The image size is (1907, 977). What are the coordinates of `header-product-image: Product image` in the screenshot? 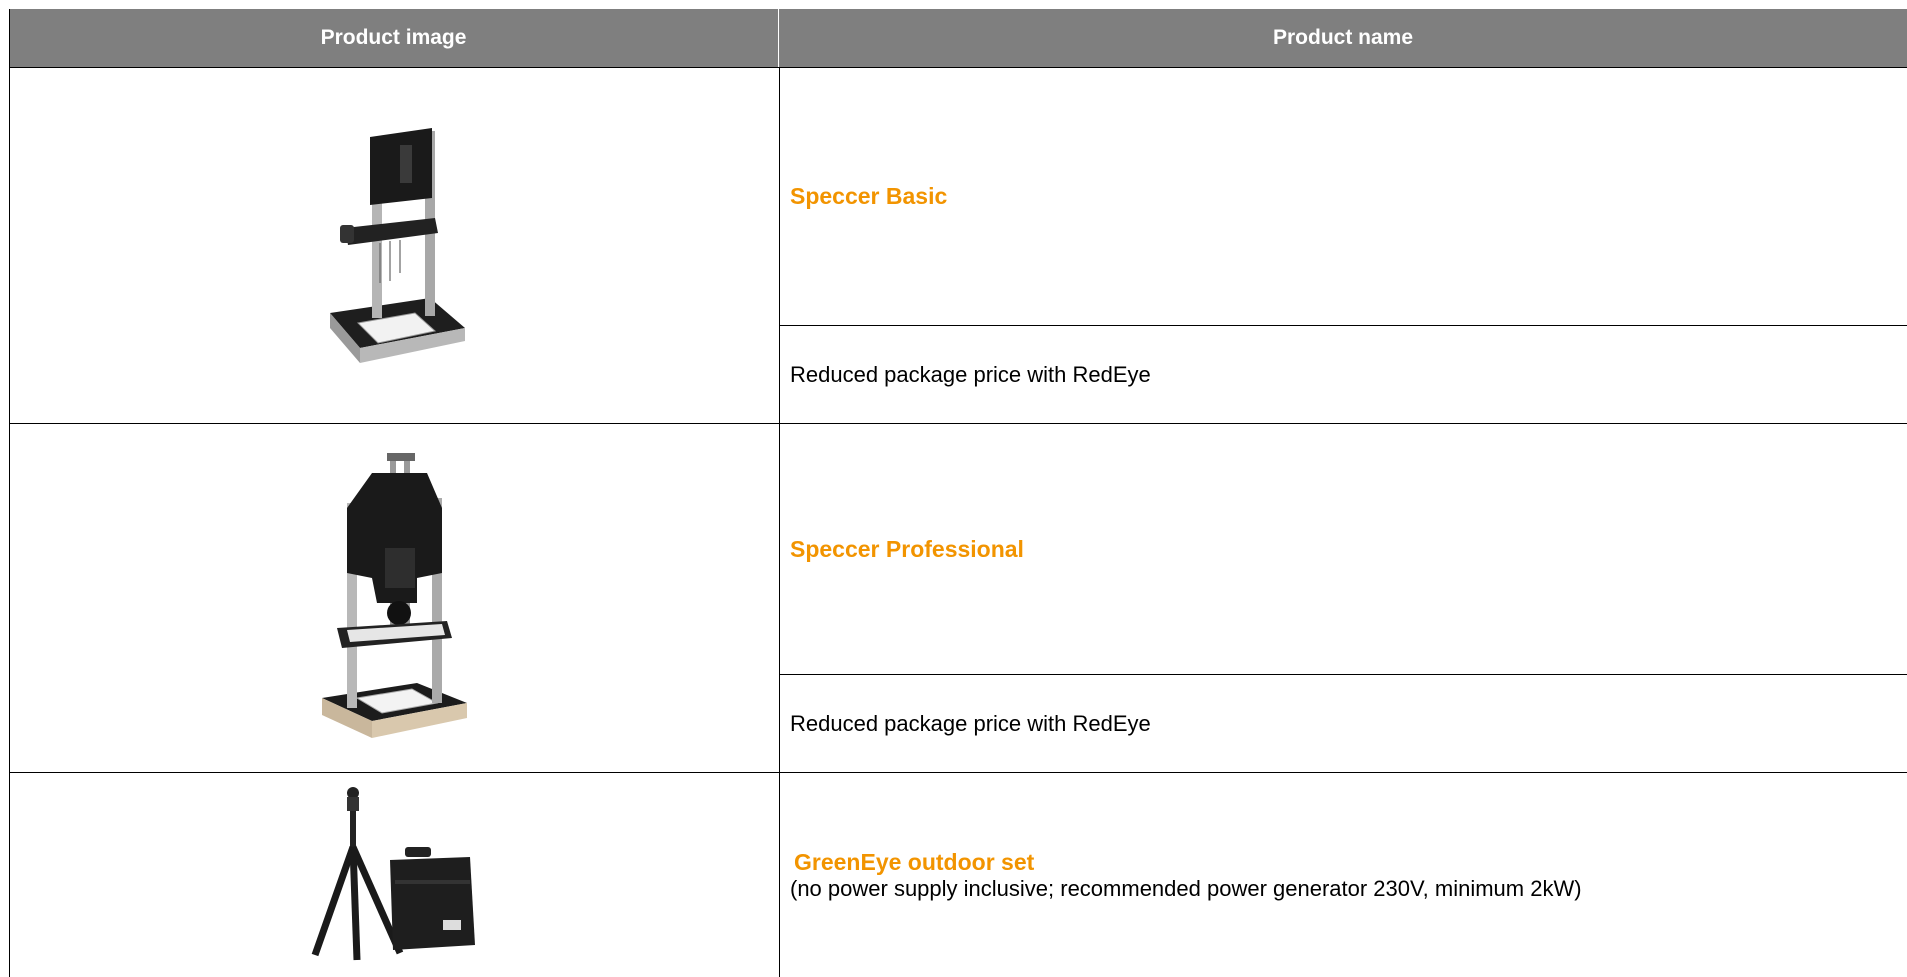 It's located at (394, 38).